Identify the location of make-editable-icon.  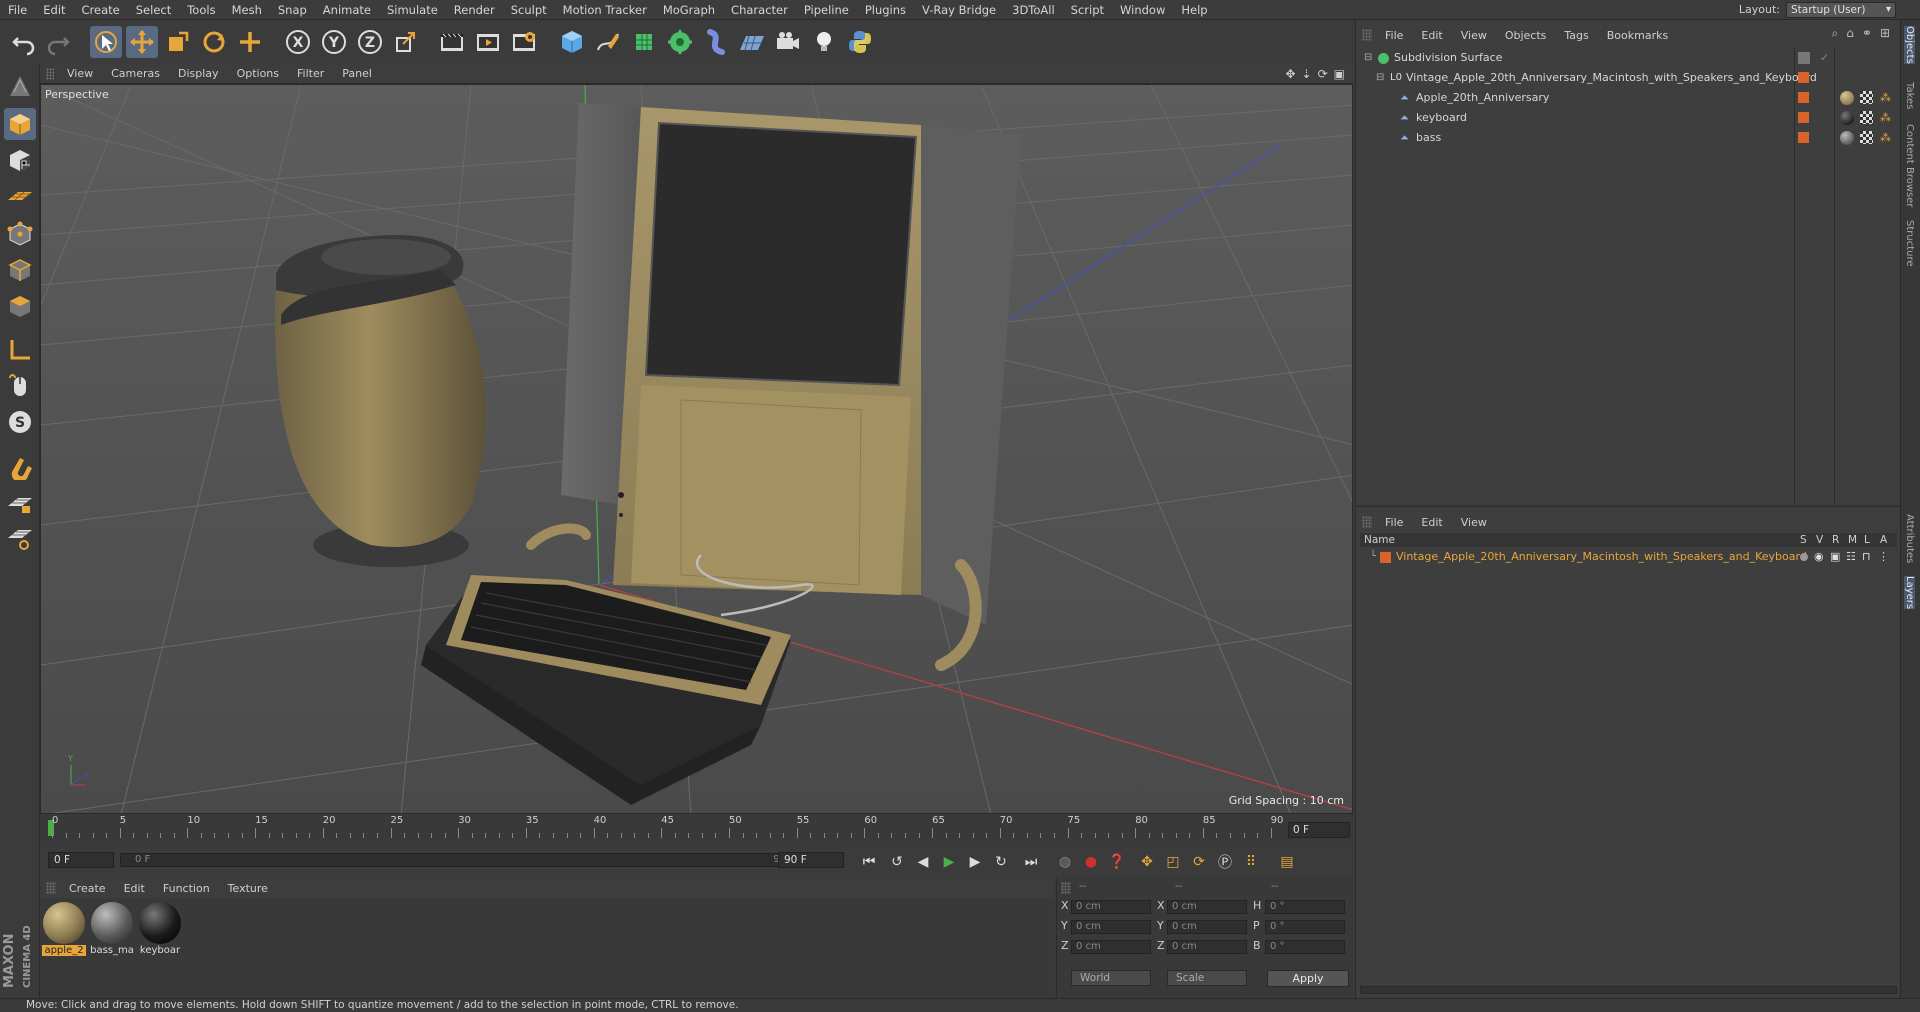
(20, 86).